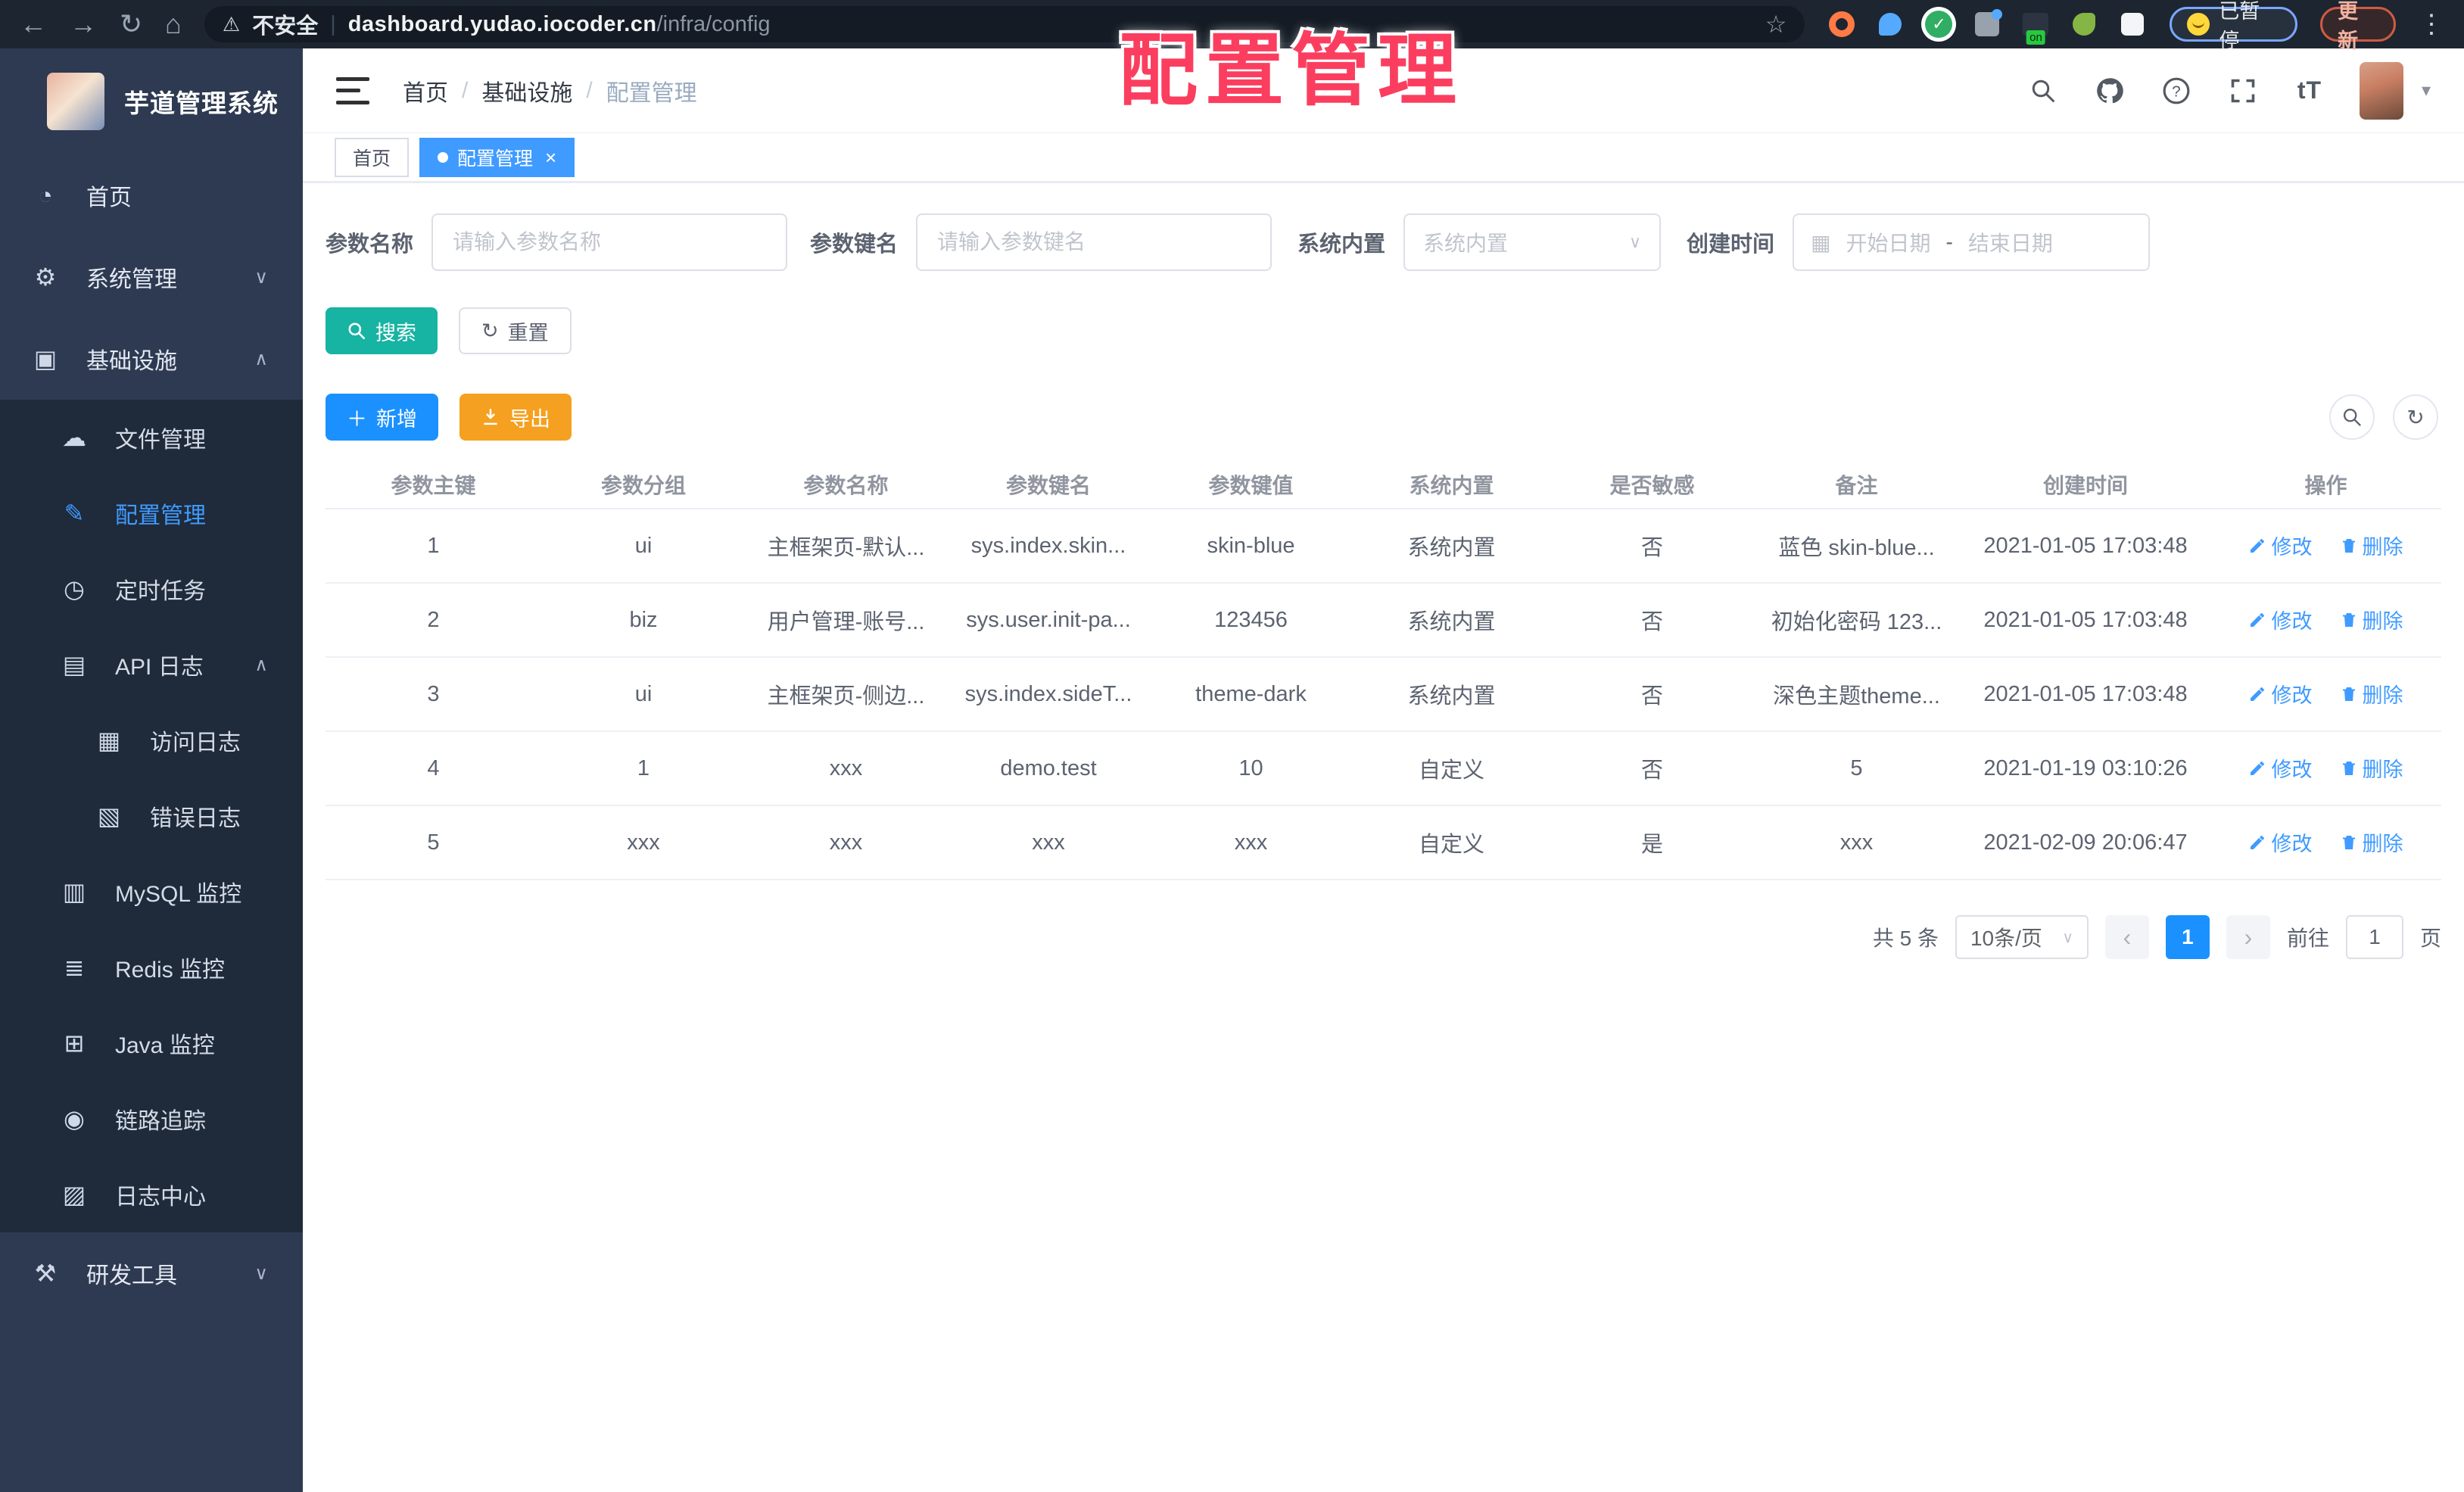 Image resolution: width=2464 pixels, height=1492 pixels. I want to click on builtin-label: 系统内置, so click(1341, 244).